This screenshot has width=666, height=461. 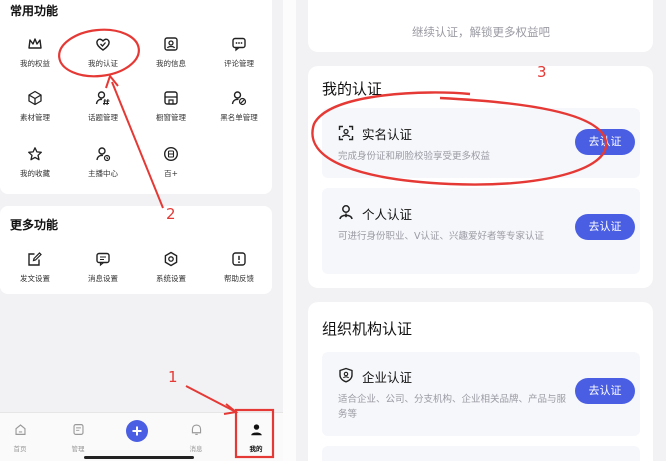 I want to click on annotation-circle-my-certification, so click(x=99, y=53).